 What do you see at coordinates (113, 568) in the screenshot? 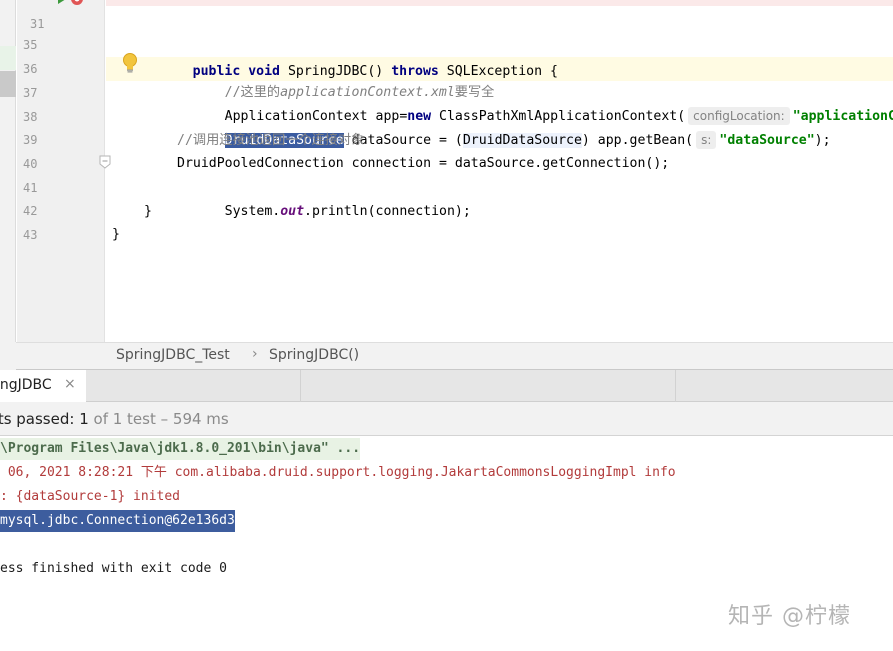
I see `console-exit-line: ess finished with exit code 0` at bounding box center [113, 568].